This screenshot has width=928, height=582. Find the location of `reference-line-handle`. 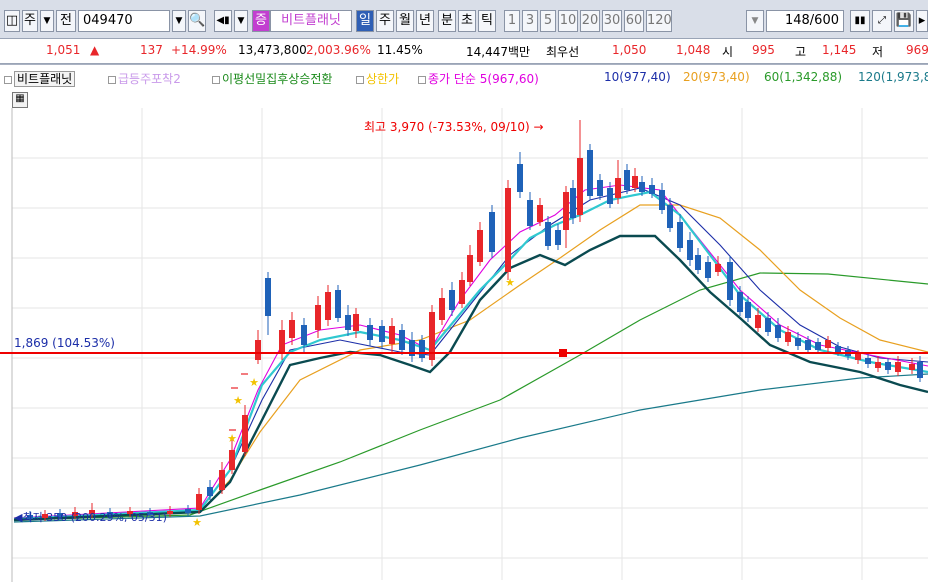

reference-line-handle is located at coordinates (563, 353).